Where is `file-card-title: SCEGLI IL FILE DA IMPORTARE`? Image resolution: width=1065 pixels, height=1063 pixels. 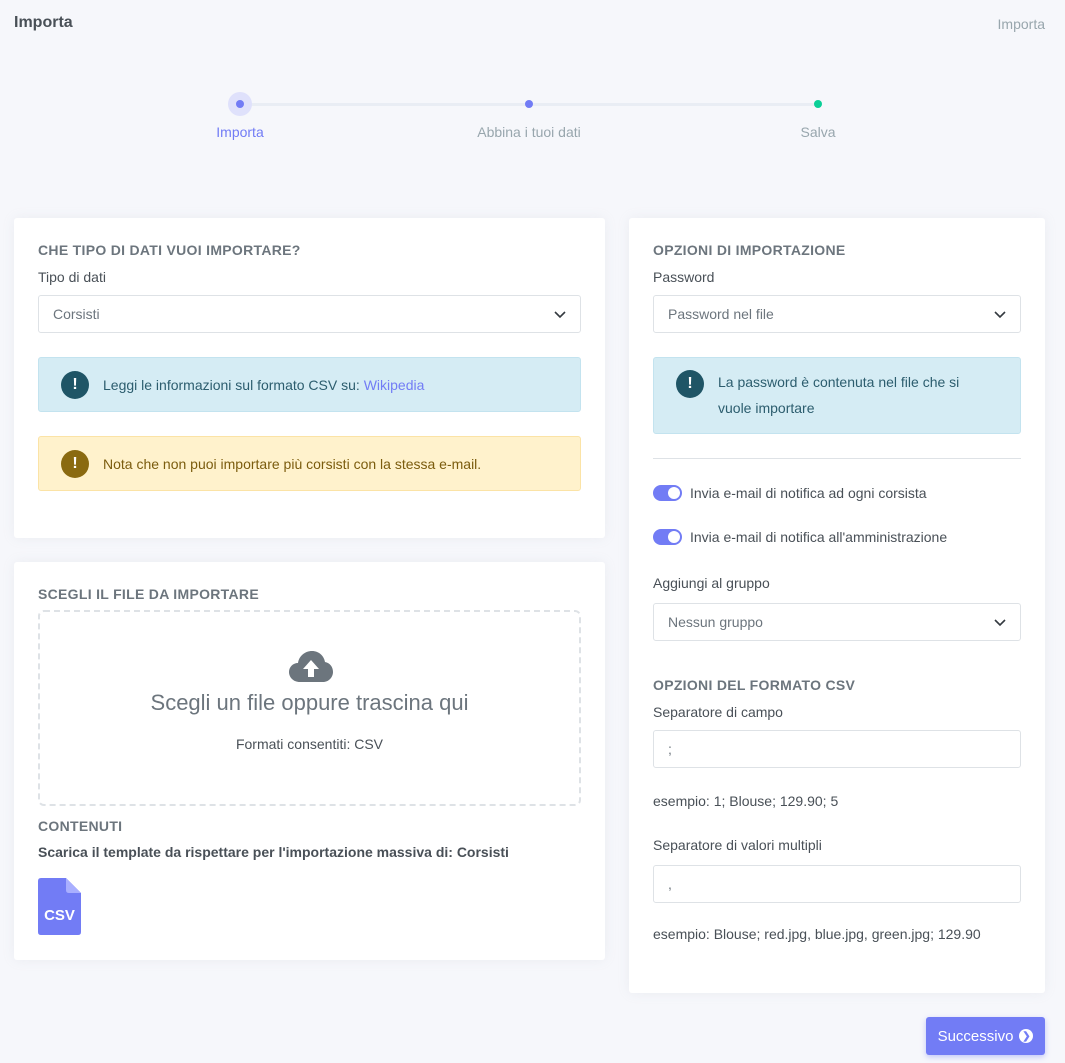 file-card-title: SCEGLI IL FILE DA IMPORTARE is located at coordinates (148, 594).